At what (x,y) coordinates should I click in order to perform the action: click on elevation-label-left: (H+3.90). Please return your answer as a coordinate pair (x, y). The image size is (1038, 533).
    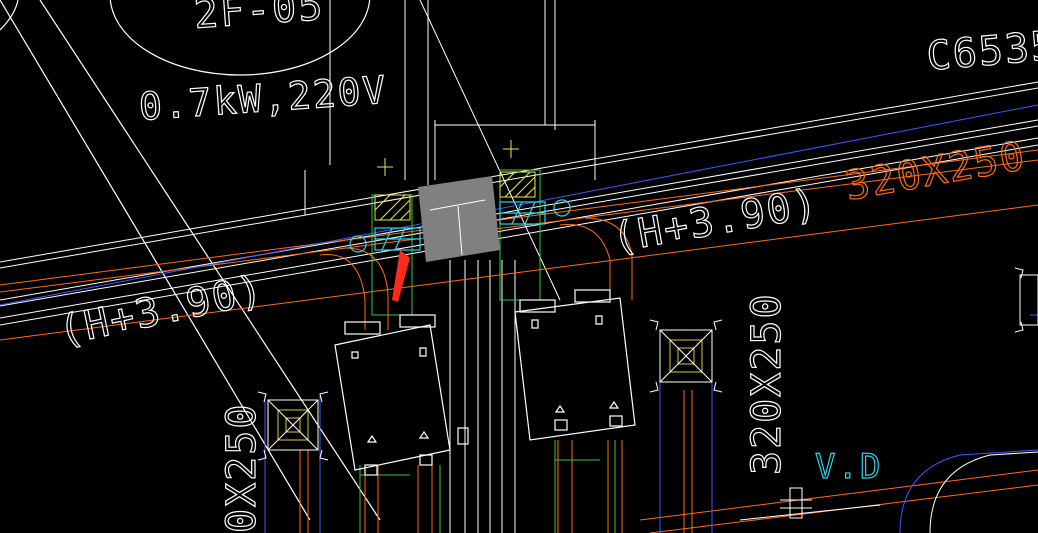
    Looking at the image, I should click on (162, 310).